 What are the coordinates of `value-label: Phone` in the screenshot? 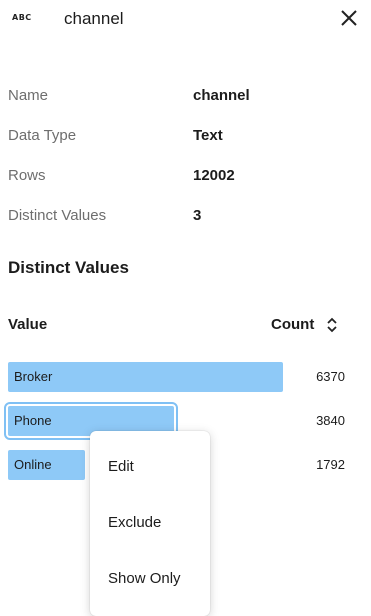 It's located at (33, 420).